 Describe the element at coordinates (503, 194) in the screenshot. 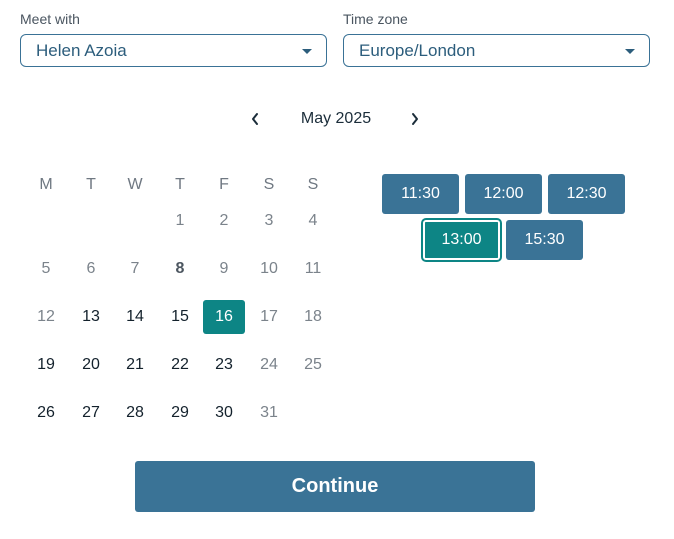

I see `time-slot-button: 12:00` at that location.